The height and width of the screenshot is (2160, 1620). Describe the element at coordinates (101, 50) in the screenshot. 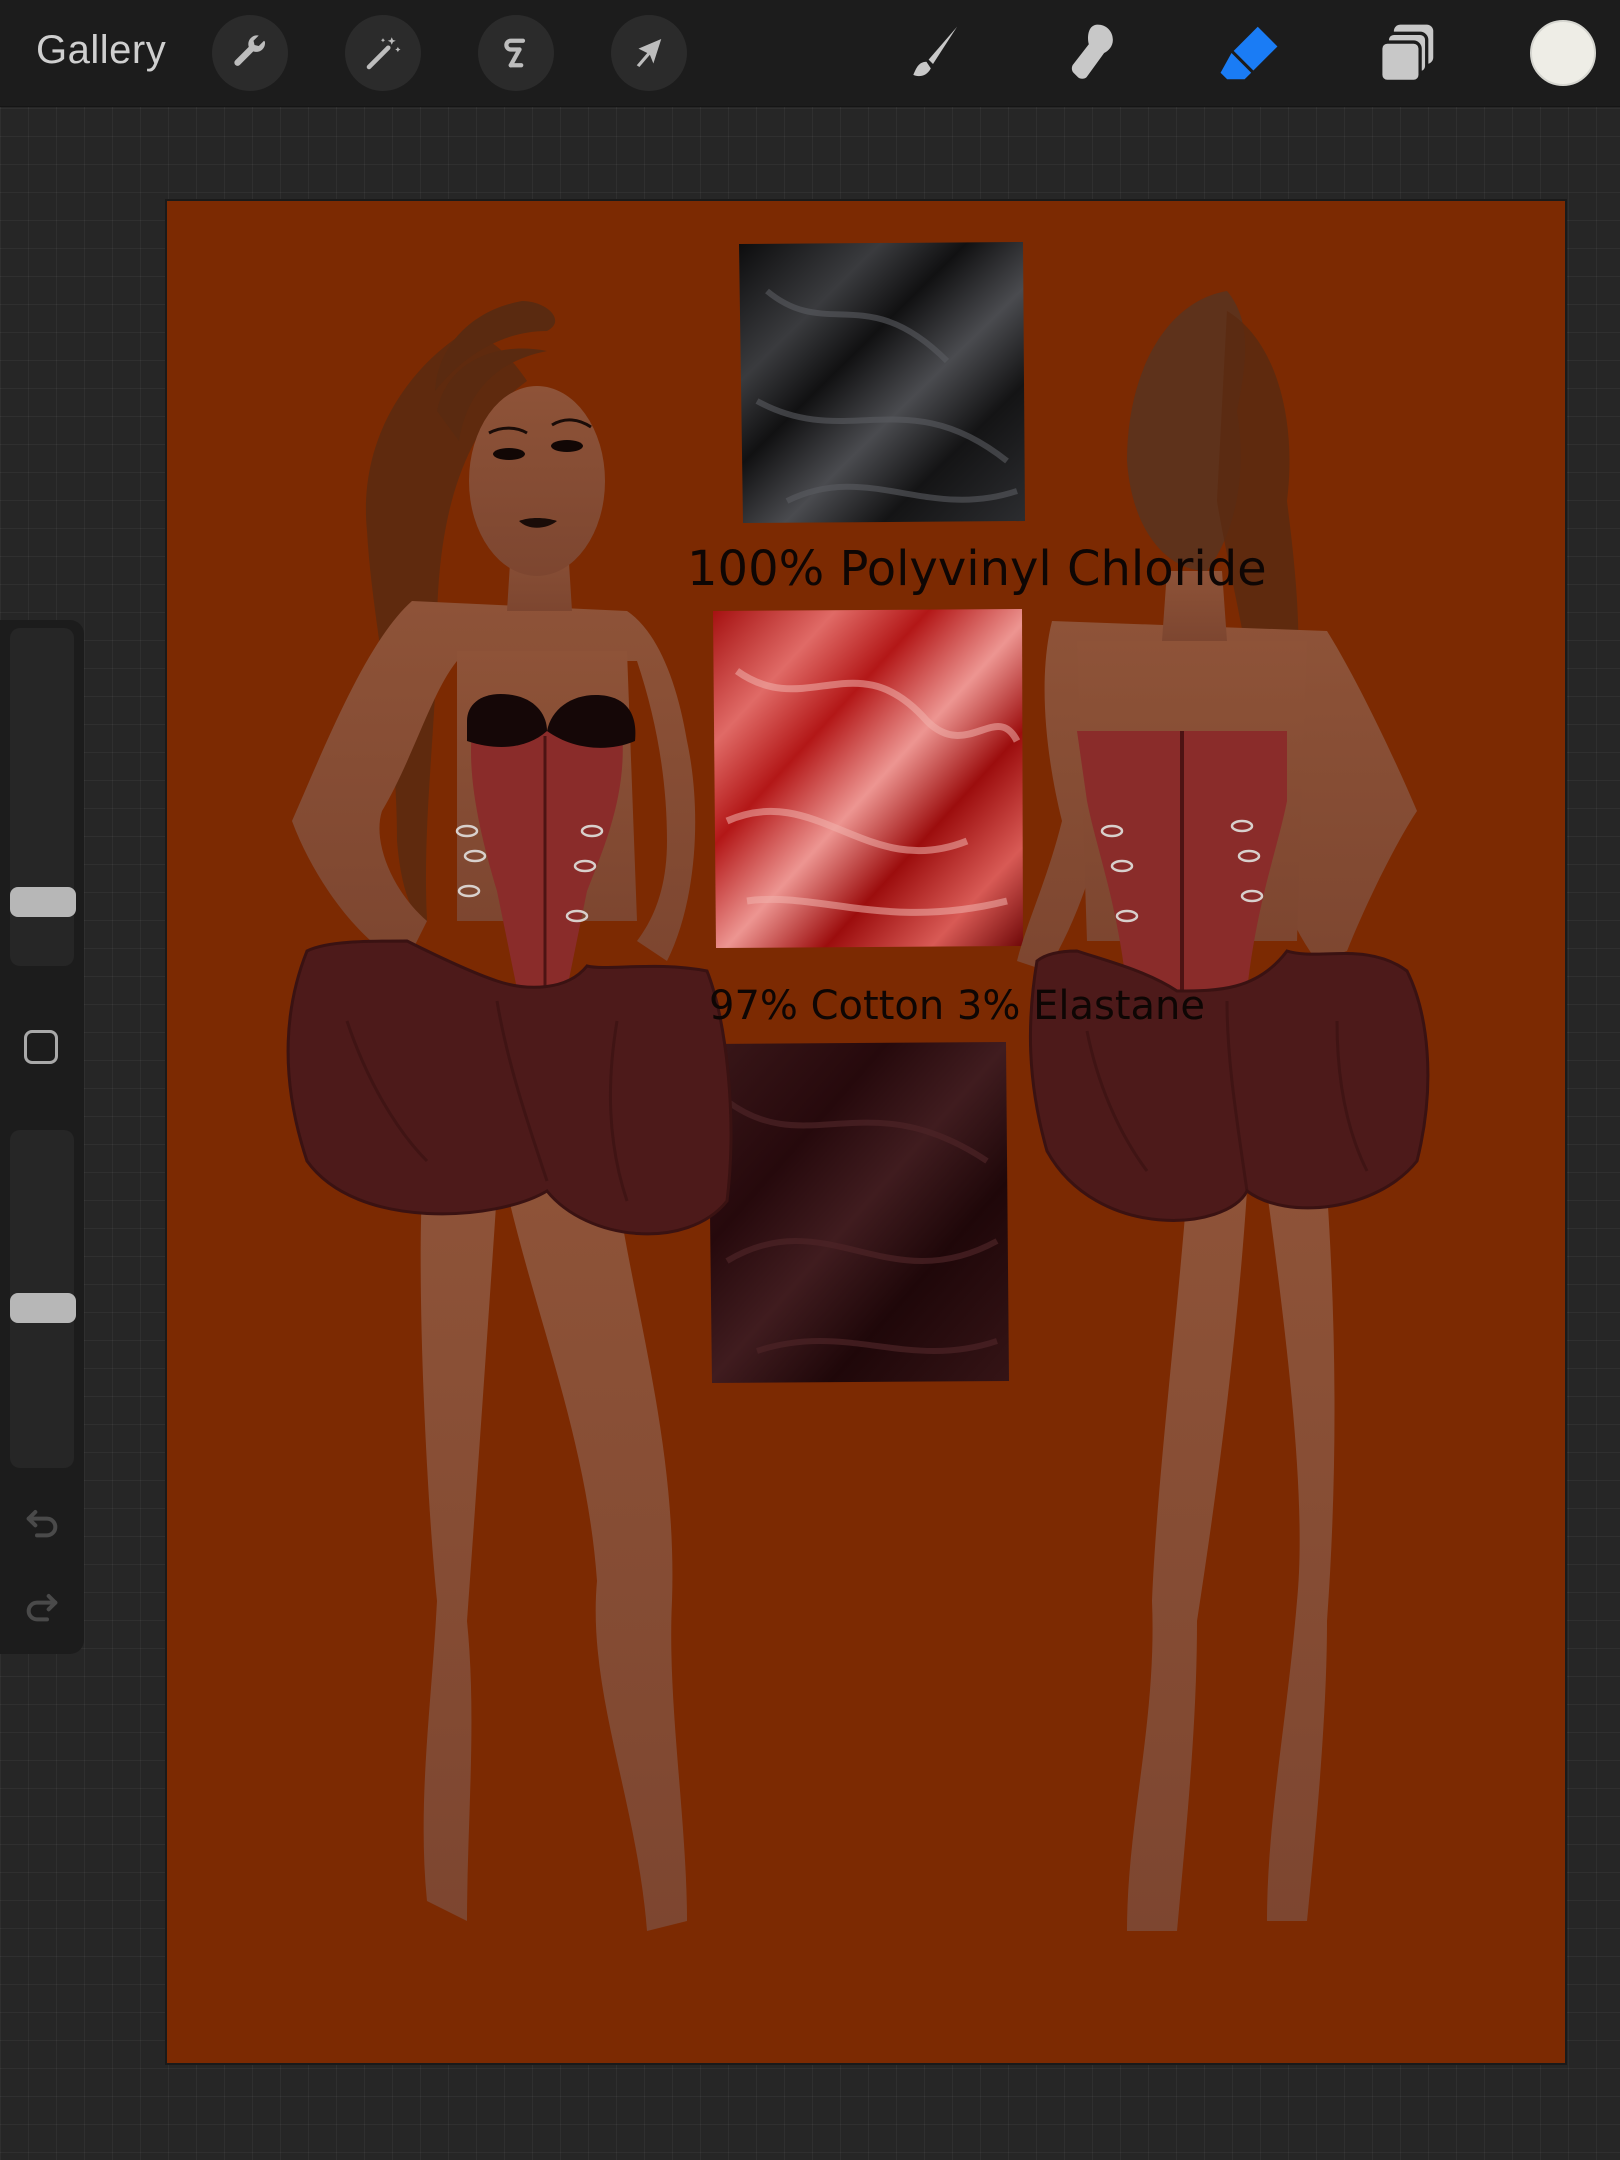

I see `gallery-button: Gallery` at that location.